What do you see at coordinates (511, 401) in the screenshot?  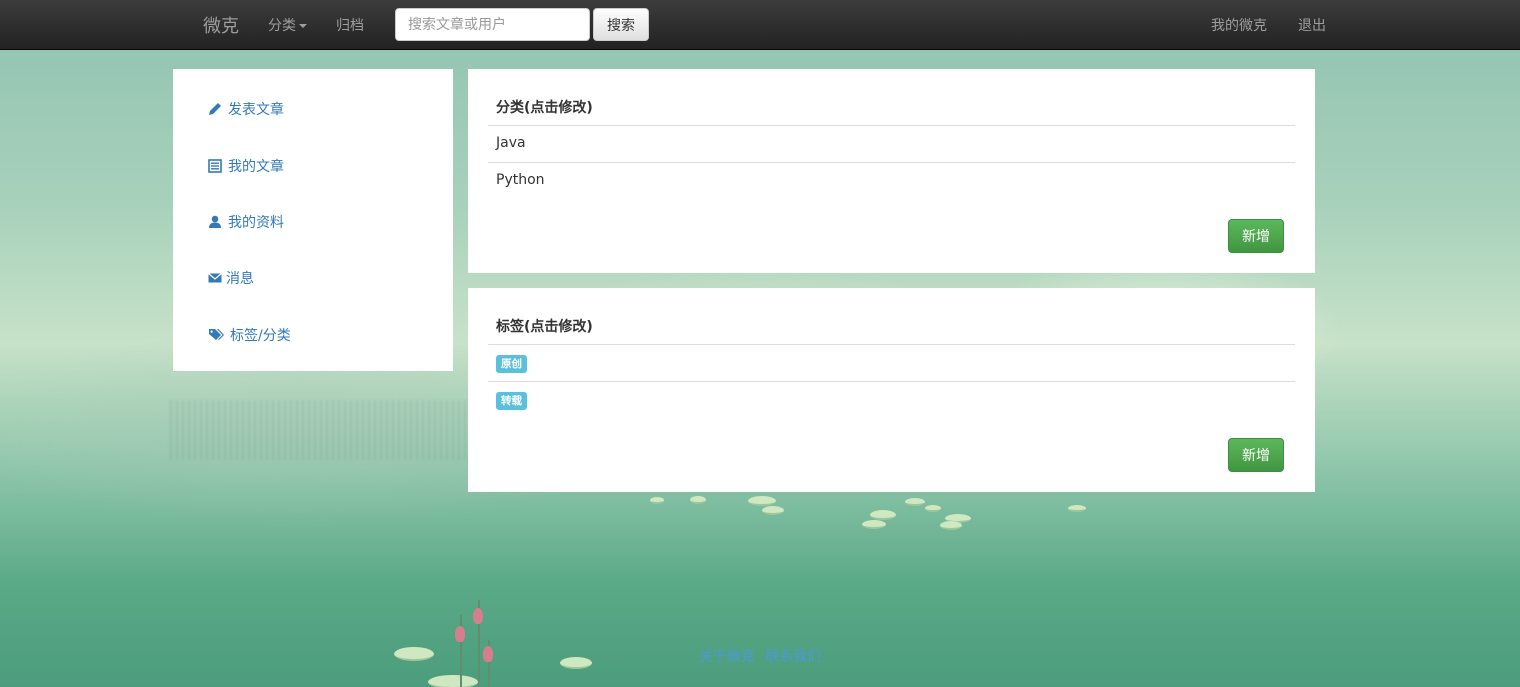 I see `tag-label: 转载` at bounding box center [511, 401].